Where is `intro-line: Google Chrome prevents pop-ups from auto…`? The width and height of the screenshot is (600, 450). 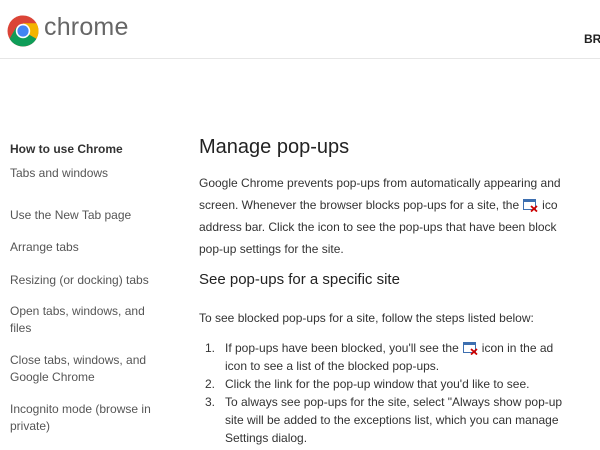 intro-line: Google Chrome prevents pop-ups from auto… is located at coordinates (380, 183).